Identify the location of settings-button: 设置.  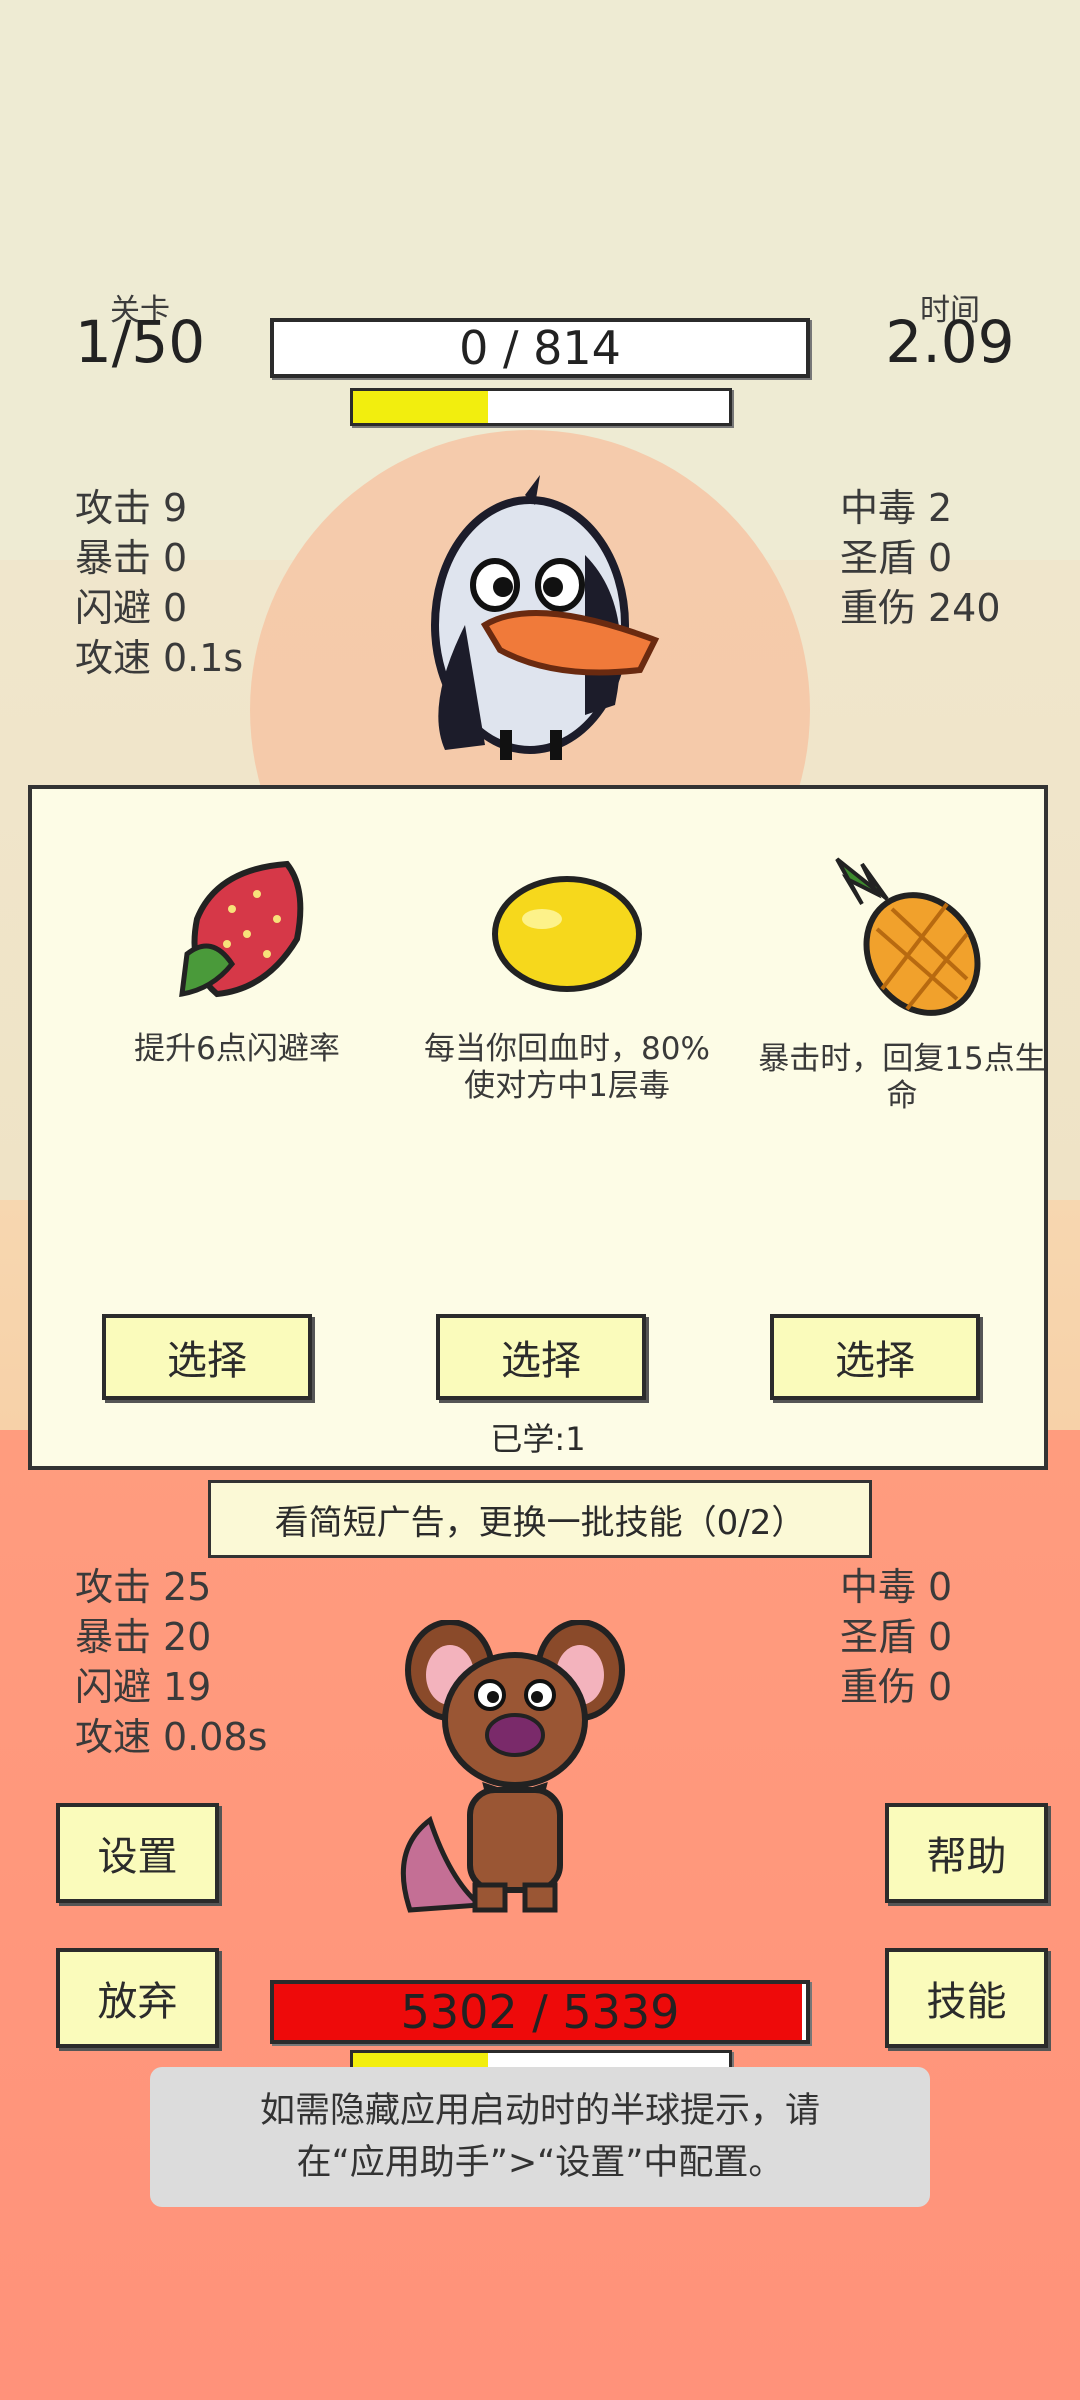
(137, 1853).